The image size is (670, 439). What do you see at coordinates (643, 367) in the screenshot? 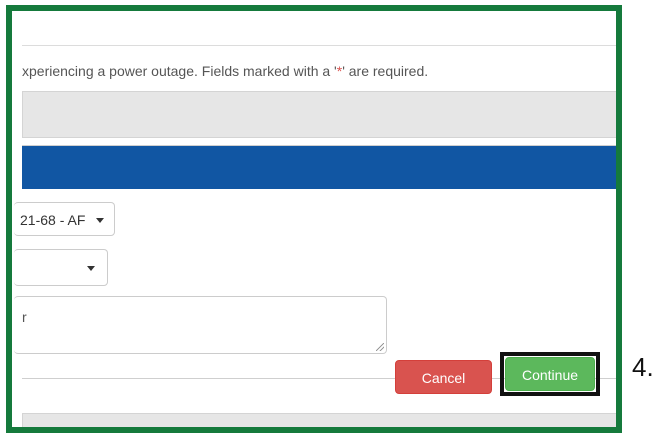
I see `step-number-label: 4.` at bounding box center [643, 367].